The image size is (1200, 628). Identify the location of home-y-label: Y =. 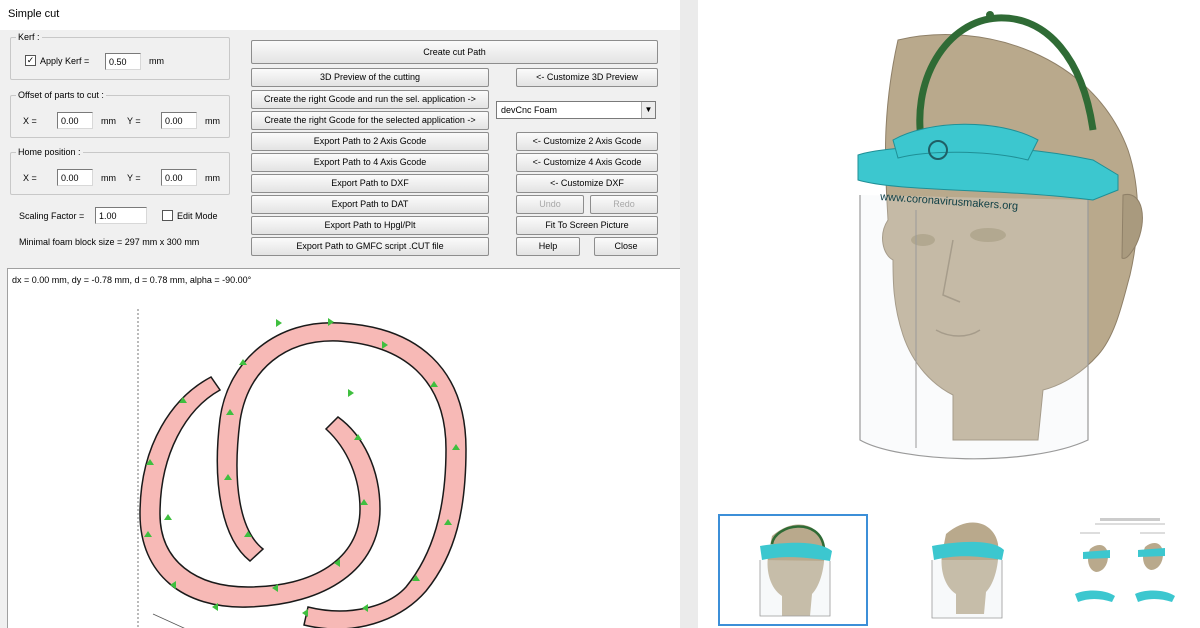
(134, 178).